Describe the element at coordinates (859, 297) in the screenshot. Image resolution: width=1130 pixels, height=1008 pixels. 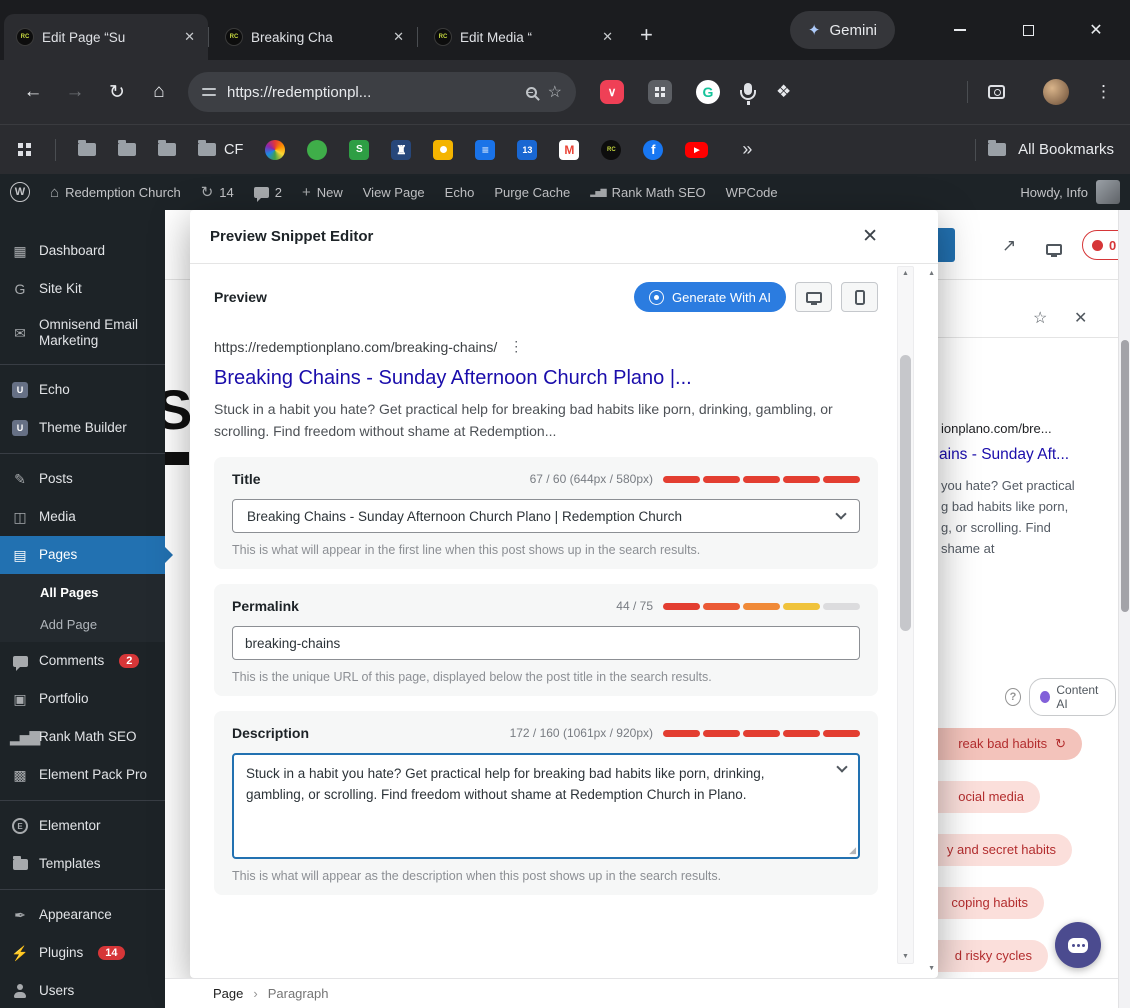
I see `mobile-preview-button` at that location.